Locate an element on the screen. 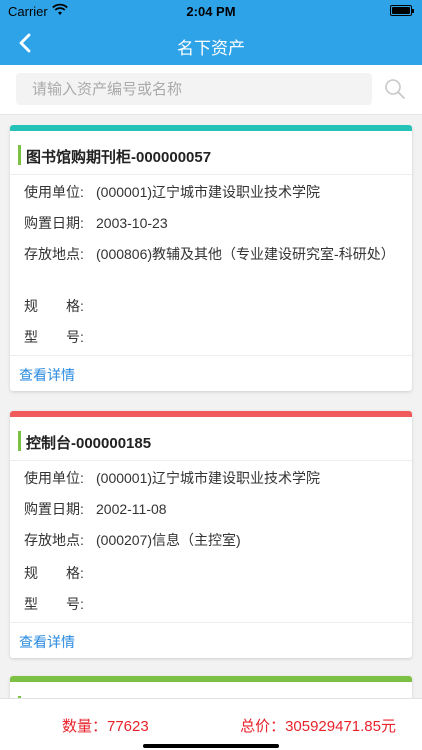  search-icon is located at coordinates (395, 89).